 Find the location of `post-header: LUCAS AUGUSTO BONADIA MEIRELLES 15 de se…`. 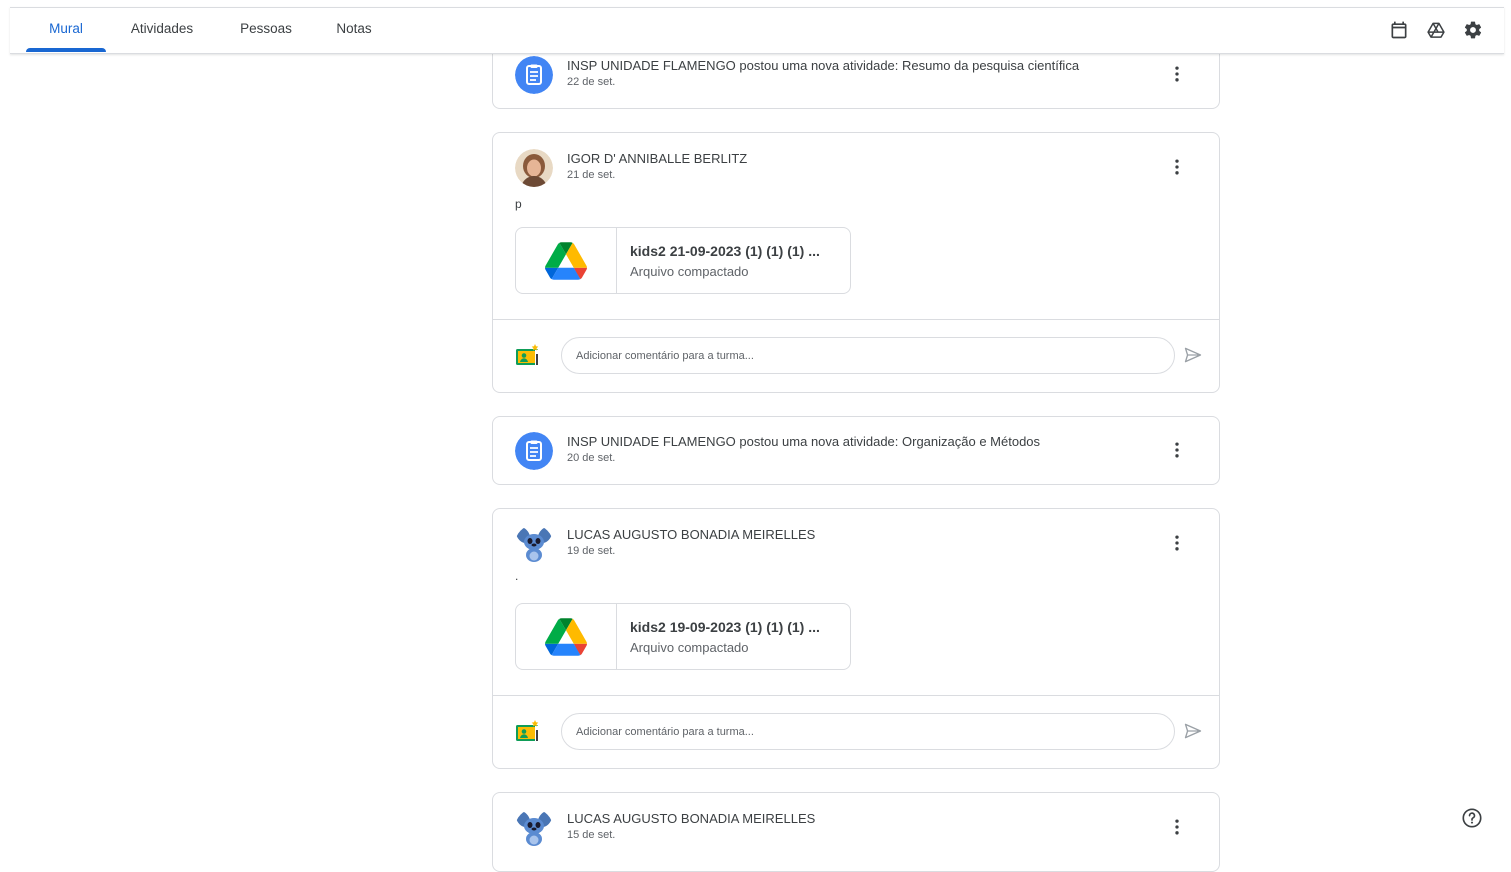

post-header: LUCAS AUGUSTO BONADIA MEIRELLES 15 de se… is located at coordinates (859, 829).